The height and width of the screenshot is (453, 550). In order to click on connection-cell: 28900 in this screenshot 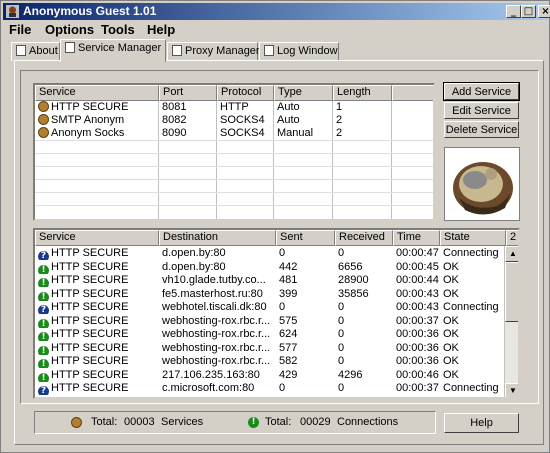, I will do `click(364, 280)`.